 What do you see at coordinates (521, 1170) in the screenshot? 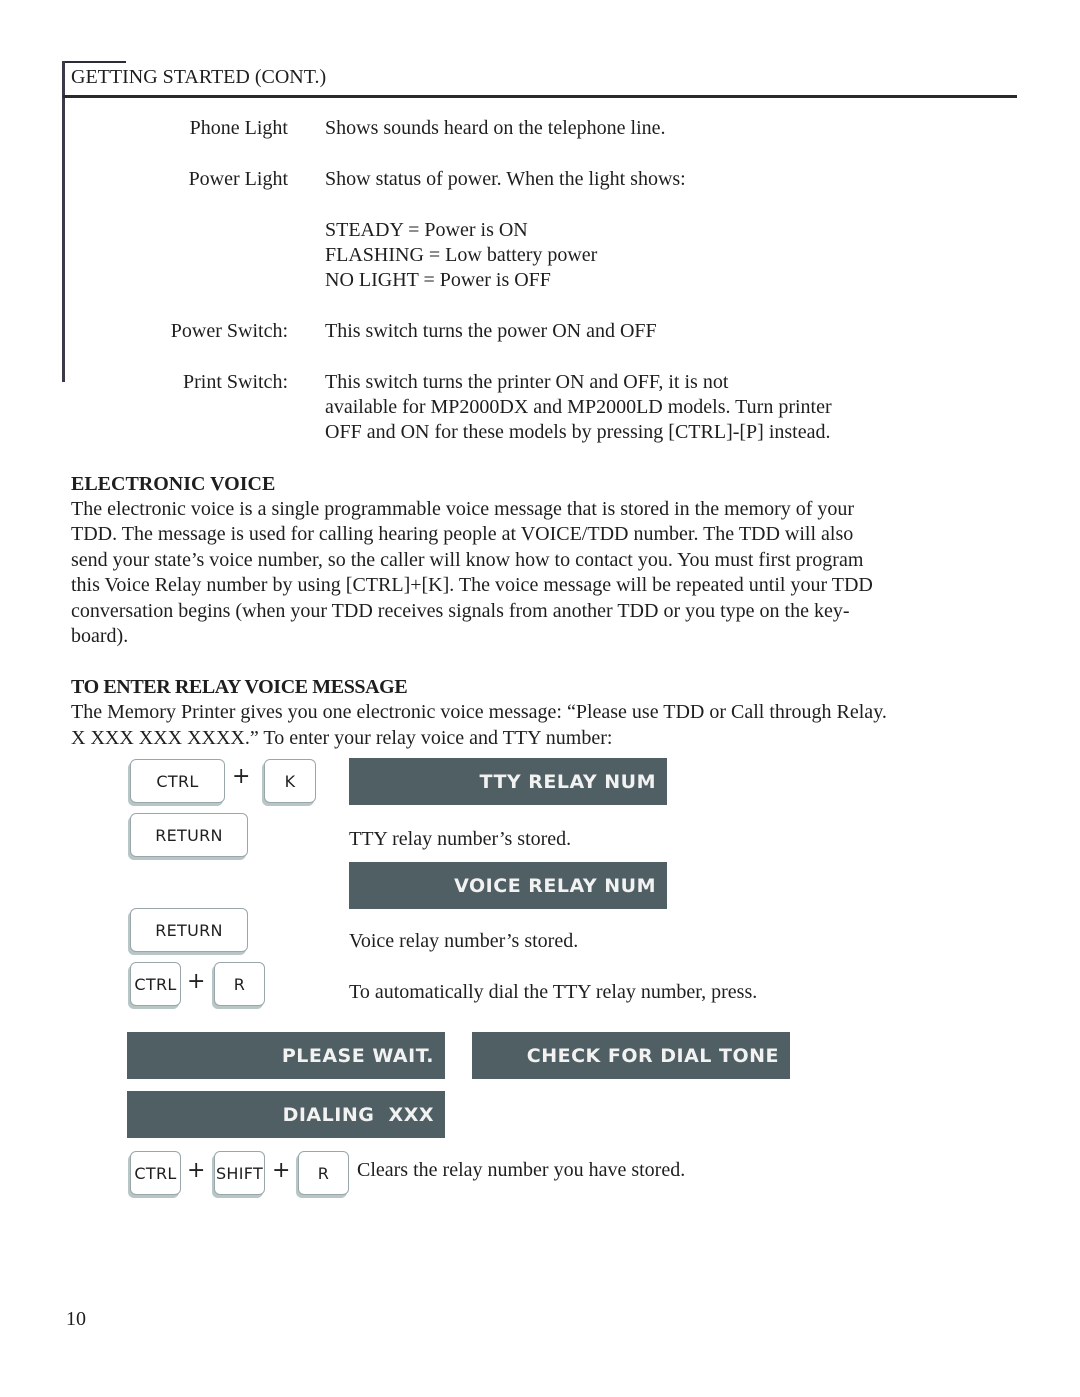
I see `note-clear-relay: Clears the relay number you have stored.` at bounding box center [521, 1170].